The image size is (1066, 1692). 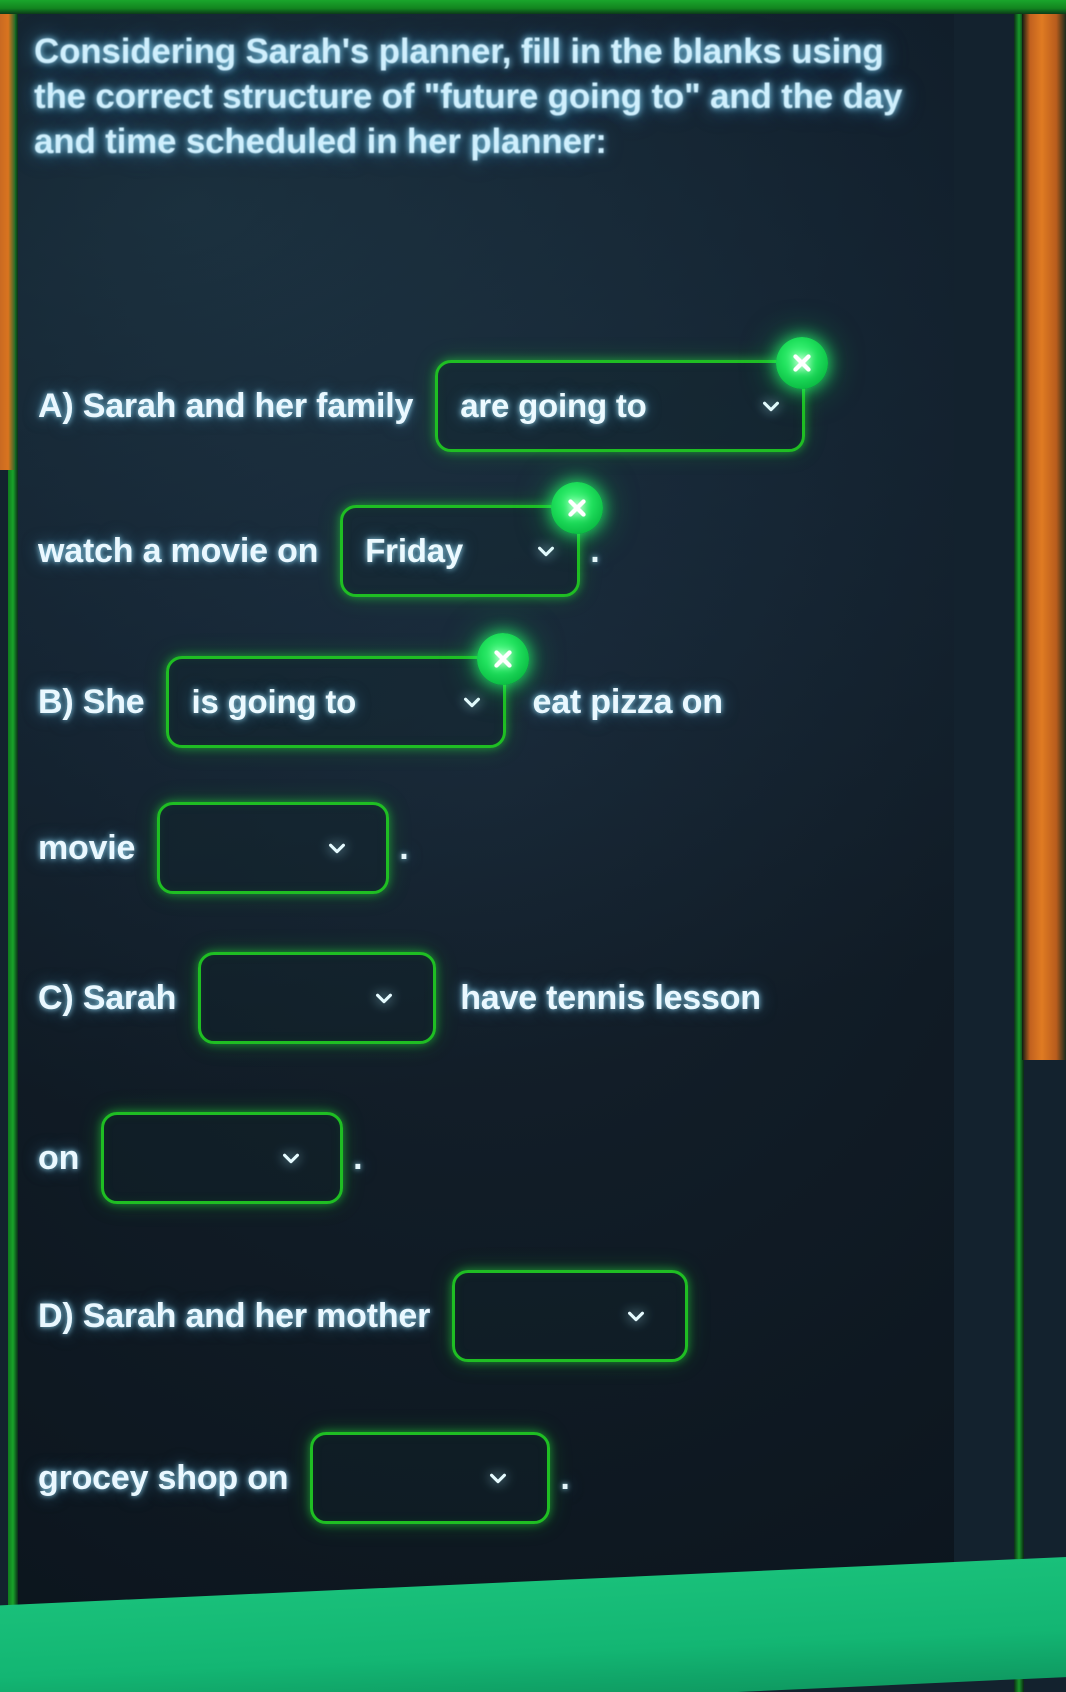 What do you see at coordinates (610, 997) in the screenshot?
I see `question-c-suffix: have tennis lesson` at bounding box center [610, 997].